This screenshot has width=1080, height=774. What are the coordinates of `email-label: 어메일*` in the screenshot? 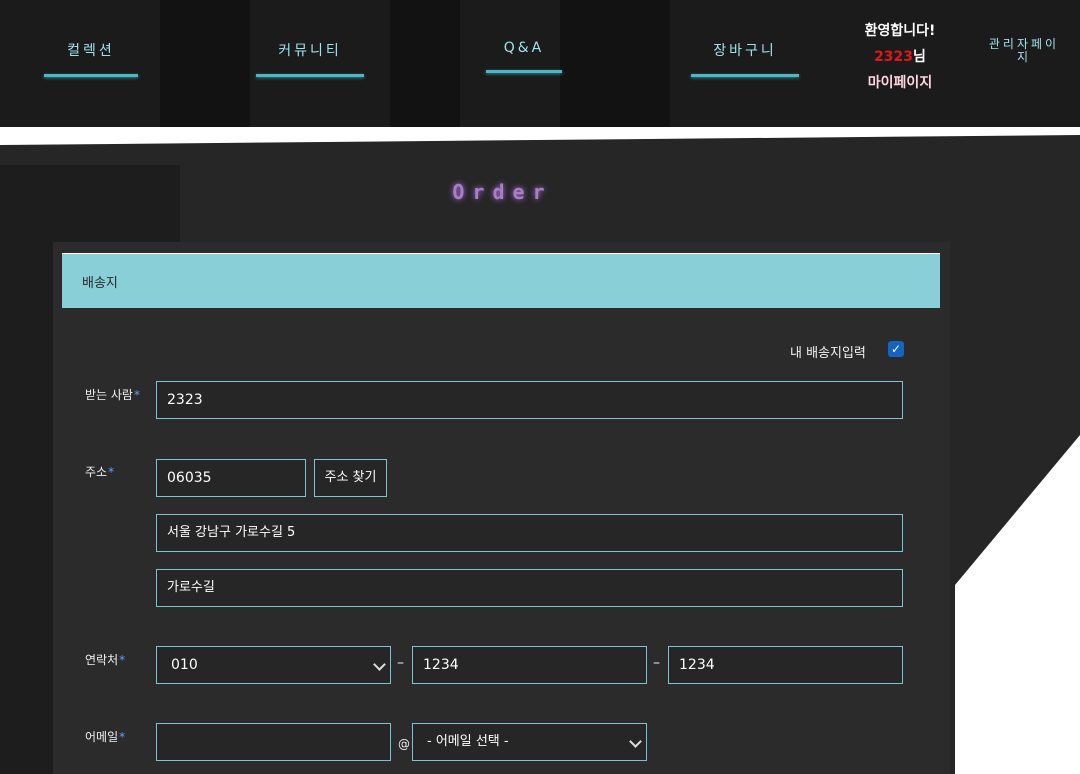 It's located at (105, 736).